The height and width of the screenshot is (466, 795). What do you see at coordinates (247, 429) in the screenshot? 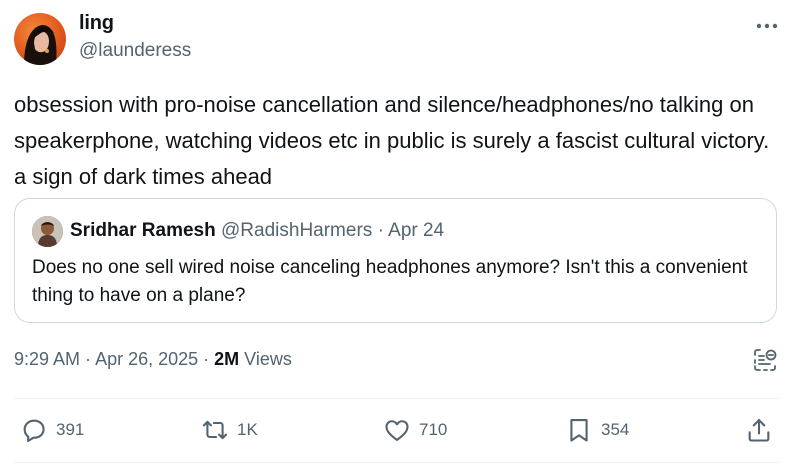
I see `repost-count: 1K` at bounding box center [247, 429].